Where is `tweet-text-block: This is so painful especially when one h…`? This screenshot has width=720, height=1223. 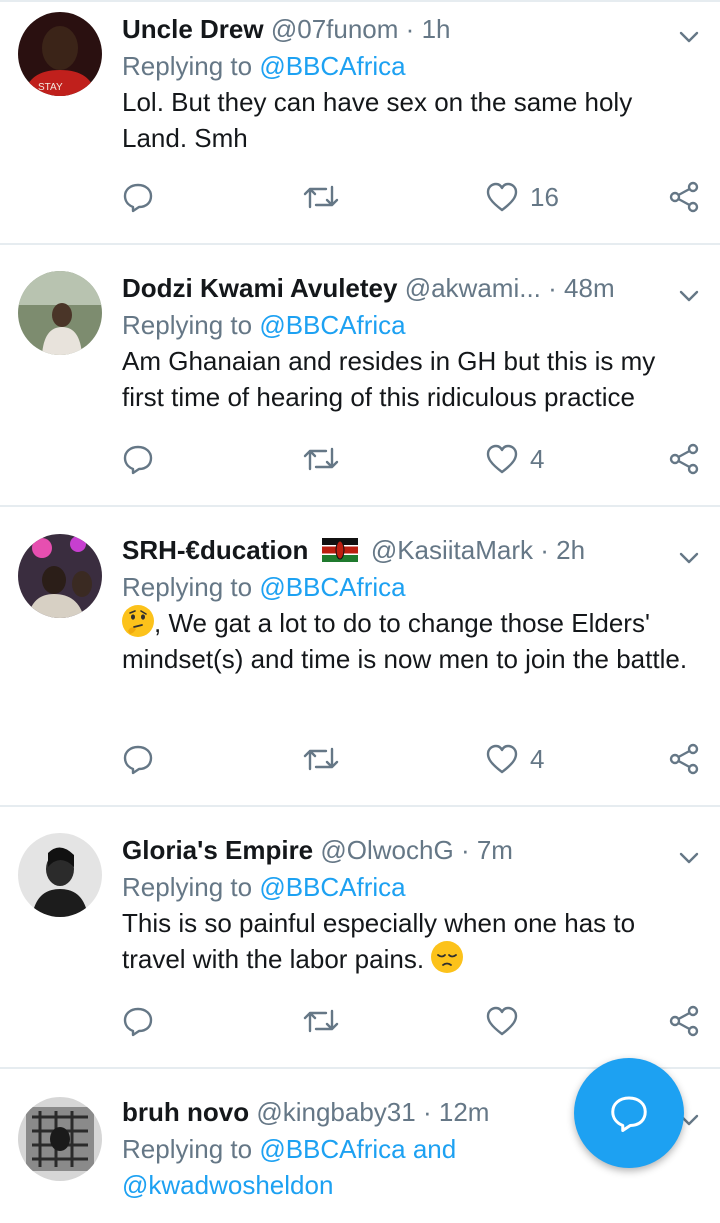 tweet-text-block: This is so painful especially when one h… is located at coordinates (411, 941).